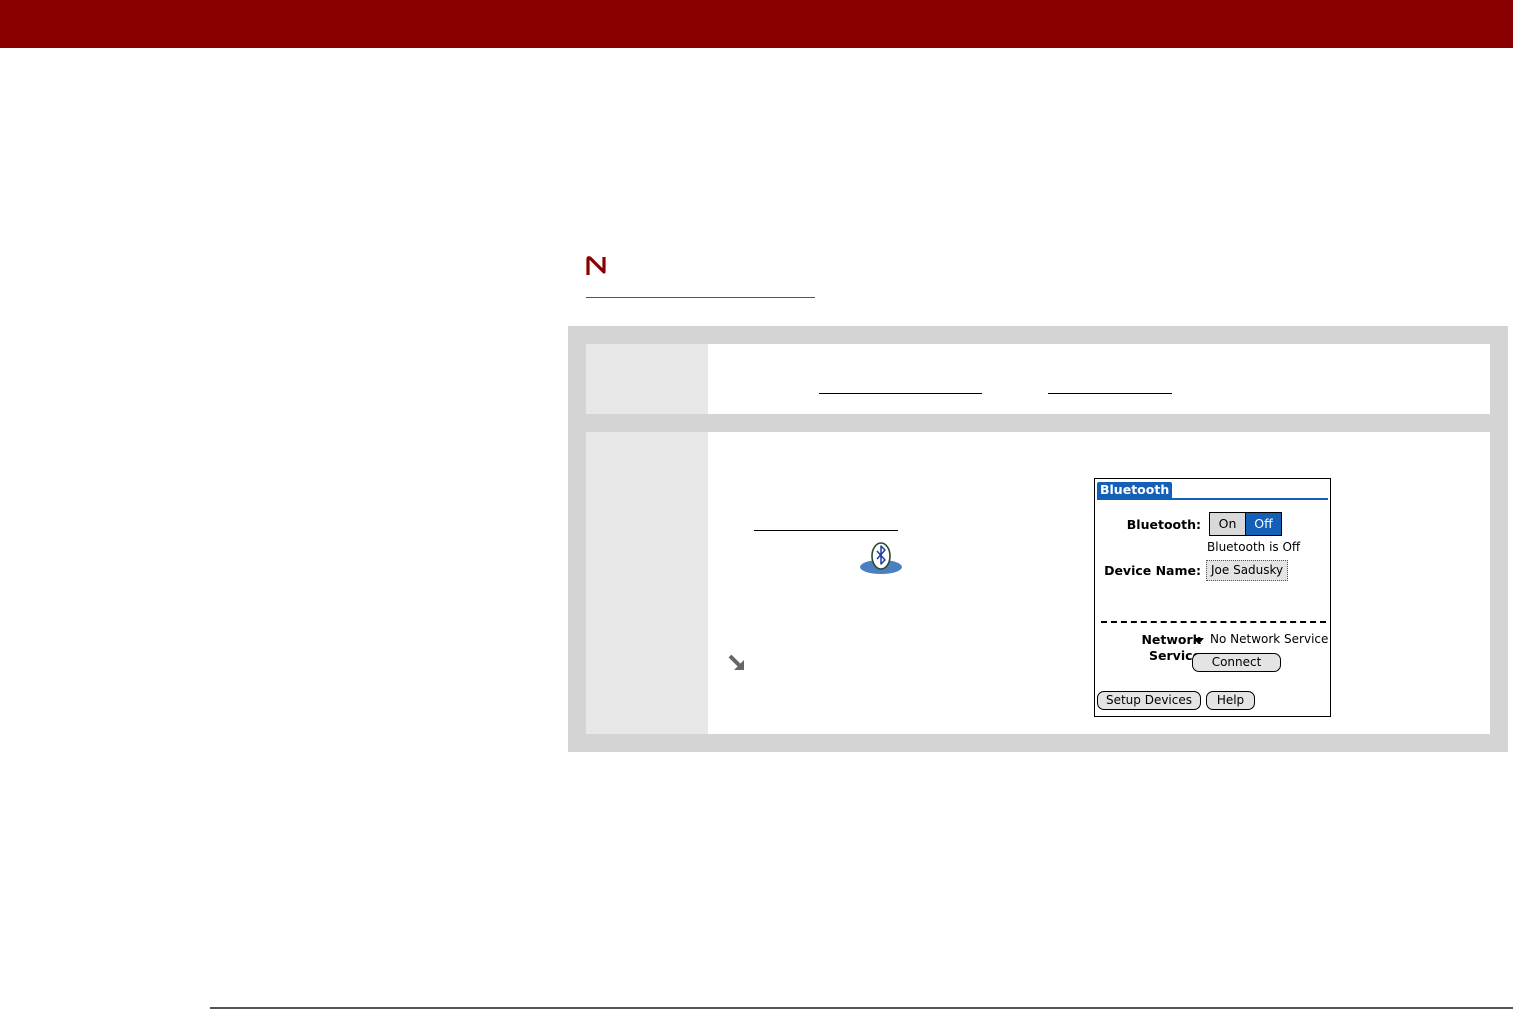 This screenshot has width=1513, height=1010. Describe the element at coordinates (1254, 547) in the screenshot. I see `bluetooth-status: Bluetooth is Off` at that location.